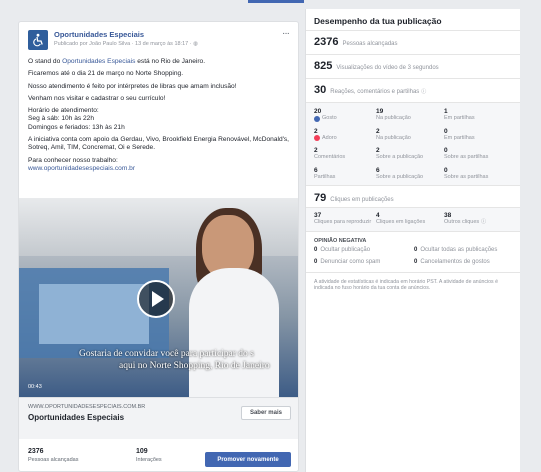 Image resolution: width=541 pixels, height=472 pixels. Describe the element at coordinates (455, 261) in the screenshot. I see `negative-label: Cancelamentos de gostos` at that location.